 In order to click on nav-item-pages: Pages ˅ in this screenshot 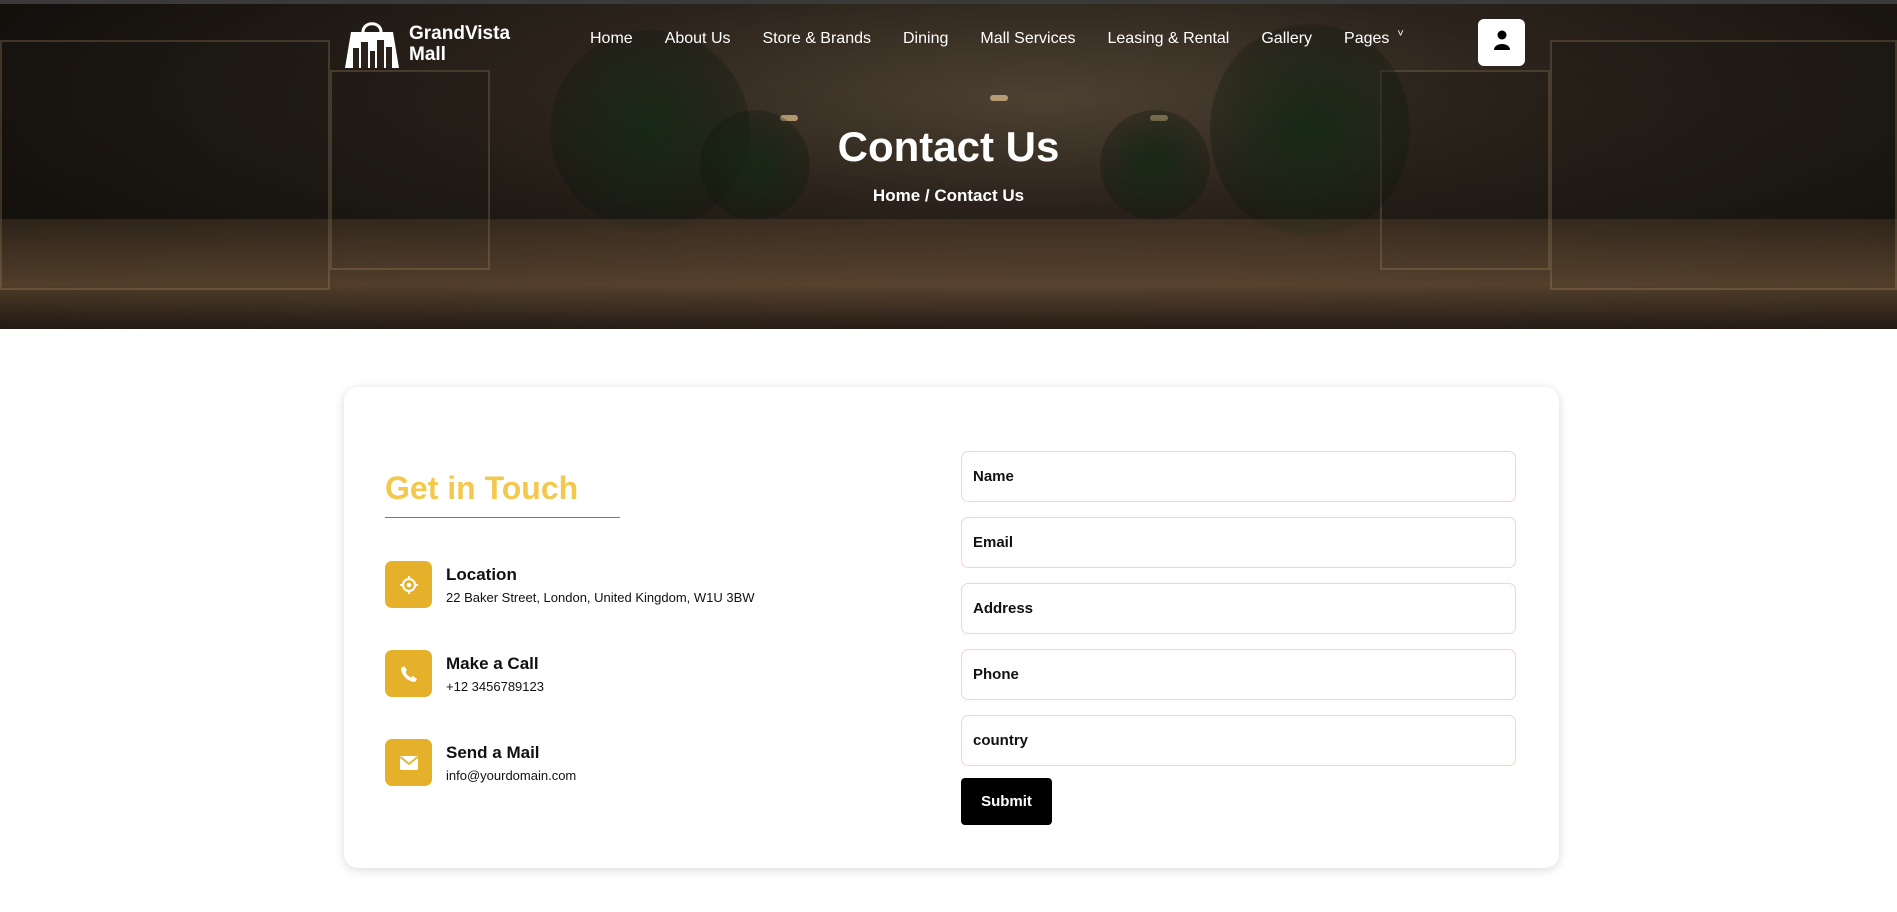, I will do `click(1374, 38)`.